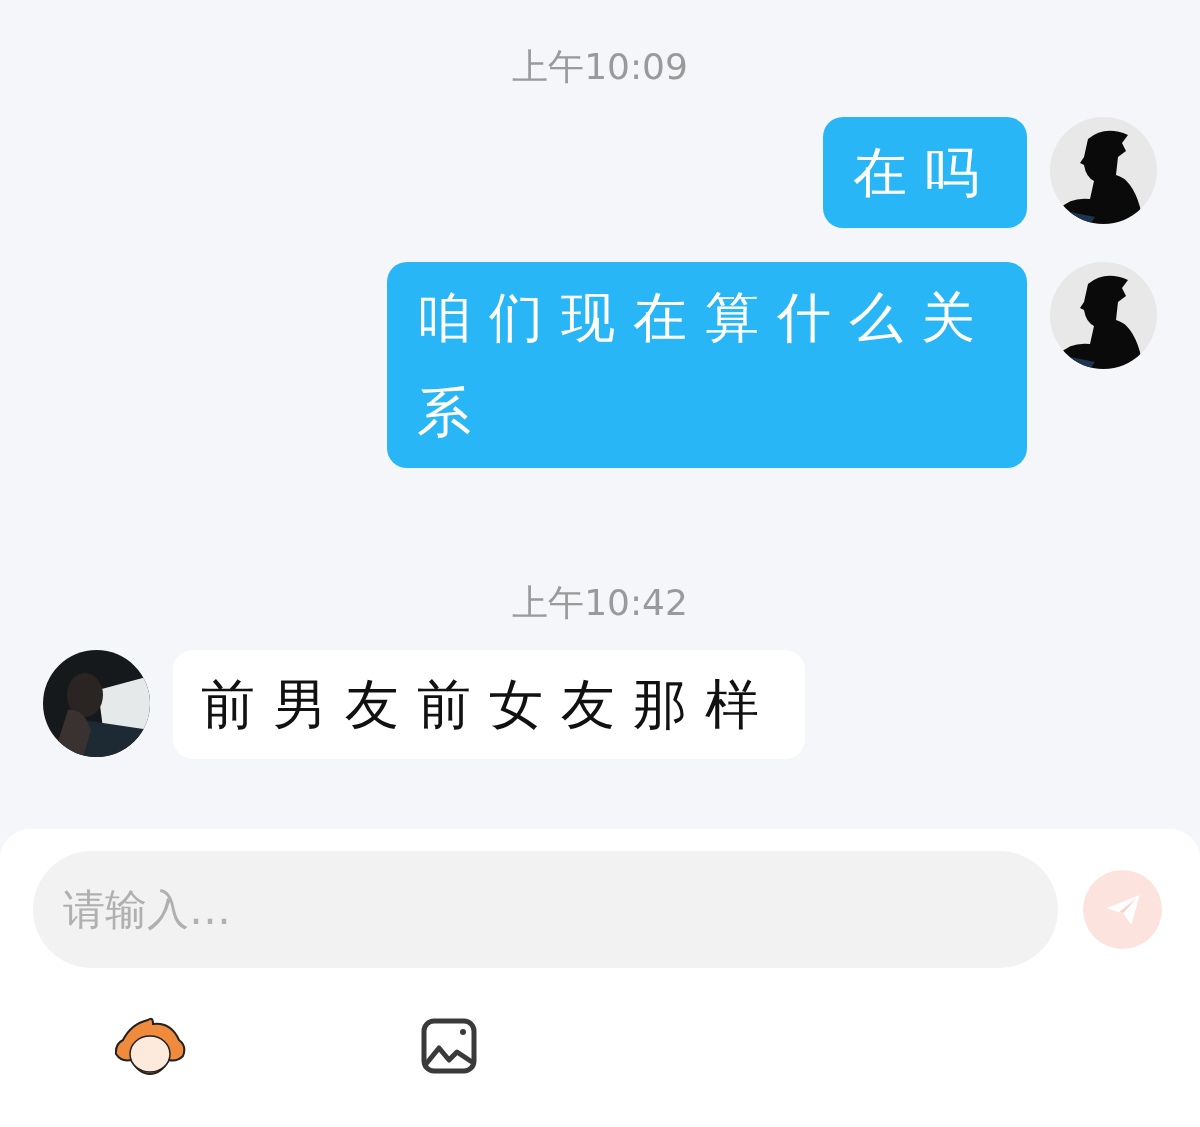  Describe the element at coordinates (600, 603) in the screenshot. I see `timestamp: 上午10:42` at that location.